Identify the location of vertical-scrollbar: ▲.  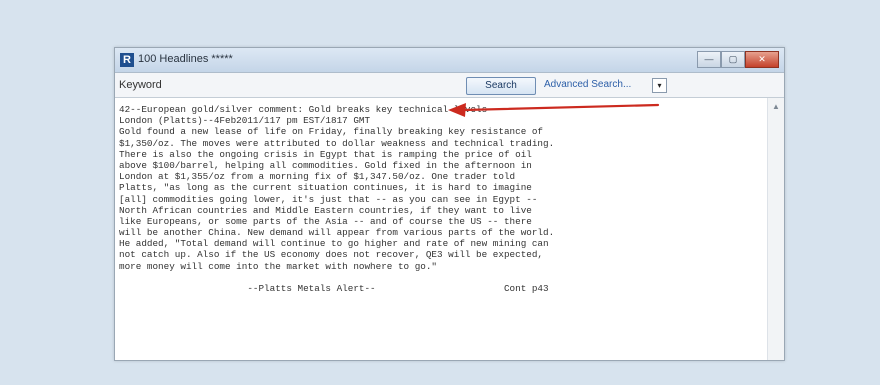
(775, 229).